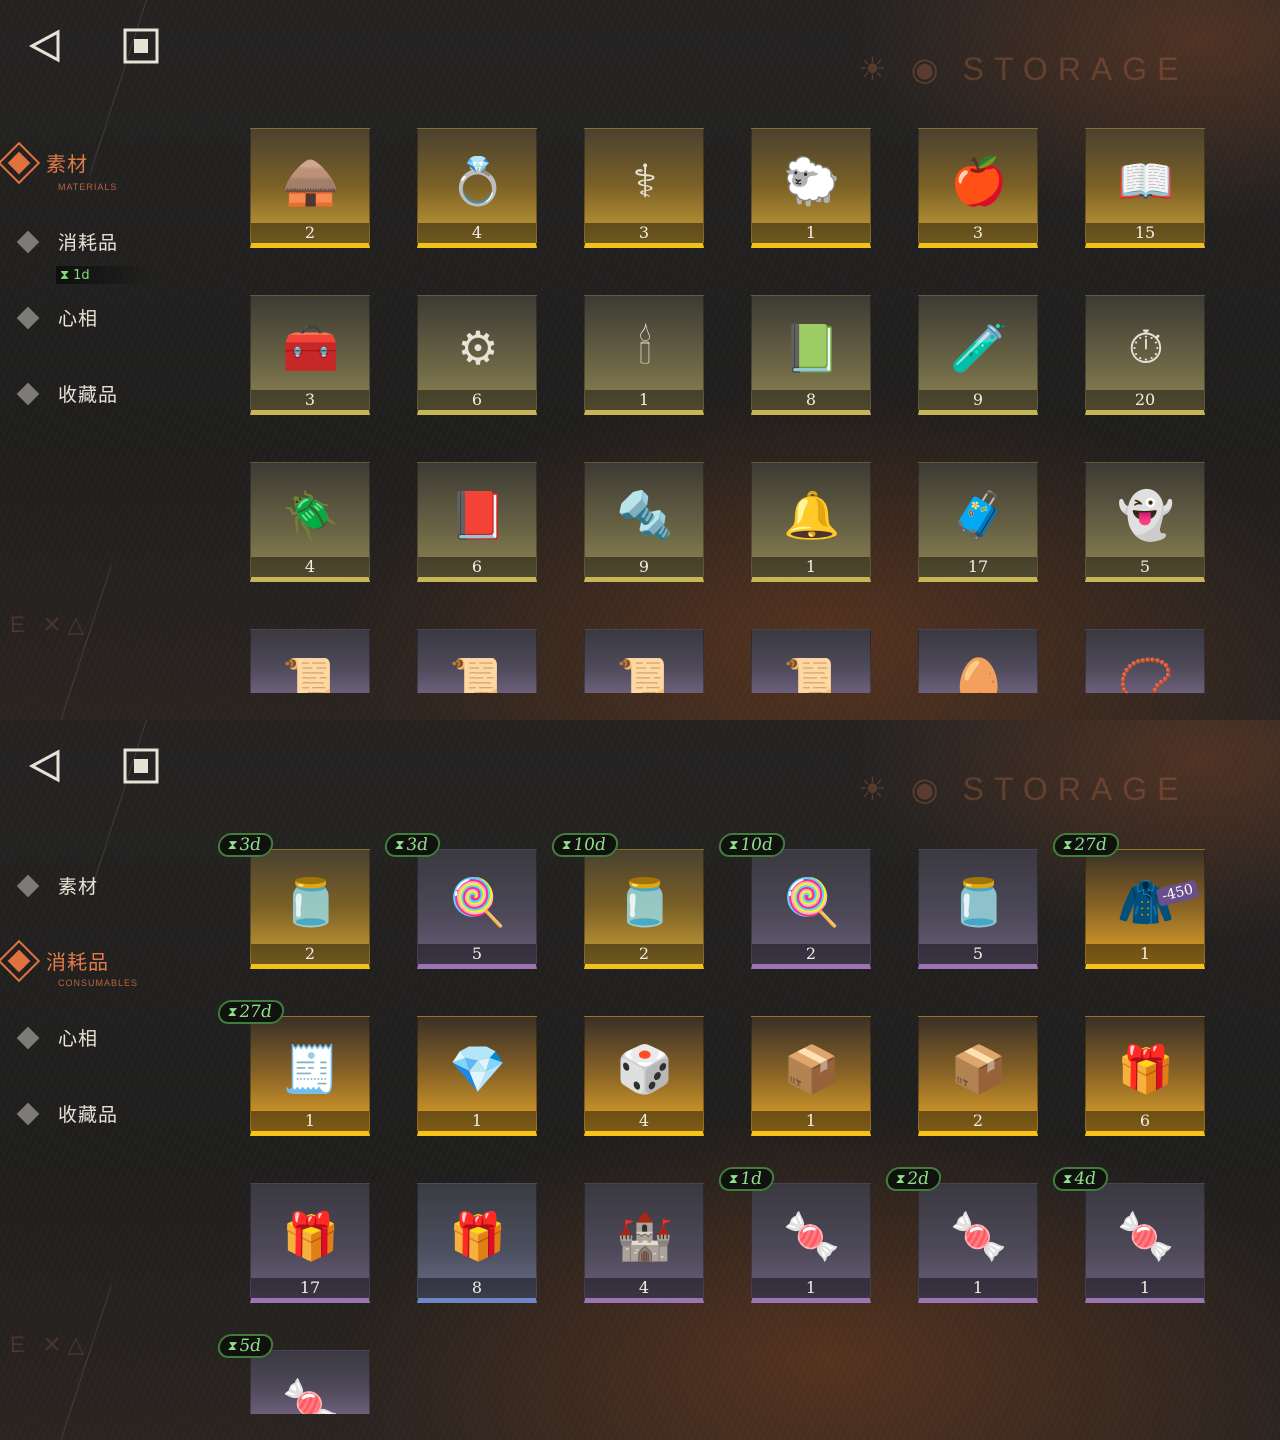 The image size is (1280, 1440). What do you see at coordinates (310, 1076) in the screenshot?
I see `inventory-item-shopping-list: 🧾 1` at bounding box center [310, 1076].